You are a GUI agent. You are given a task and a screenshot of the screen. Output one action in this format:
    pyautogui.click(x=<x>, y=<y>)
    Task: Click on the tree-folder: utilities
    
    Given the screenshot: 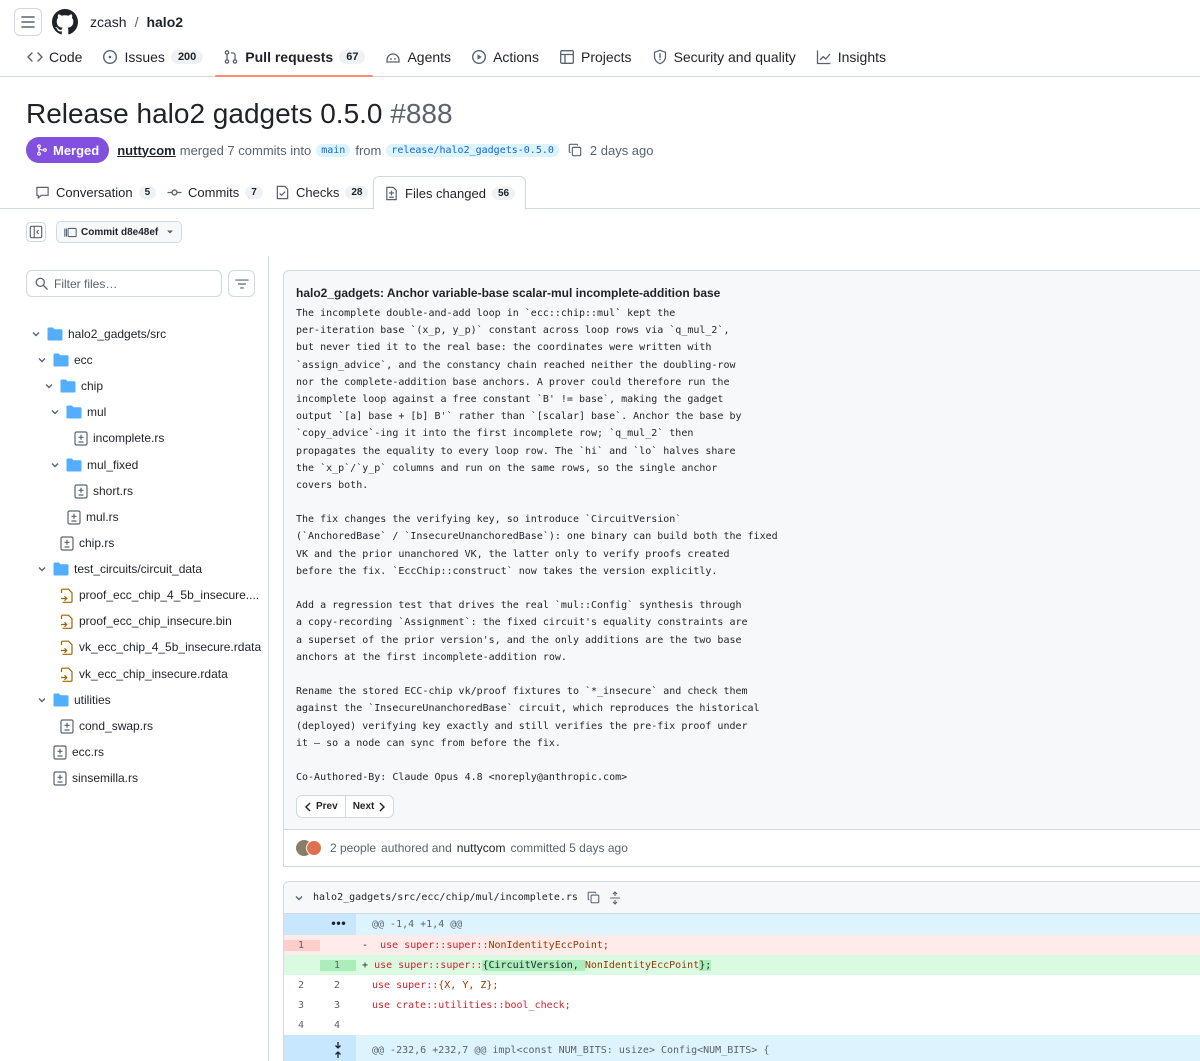 What is the action you would take?
    pyautogui.click(x=73, y=700)
    